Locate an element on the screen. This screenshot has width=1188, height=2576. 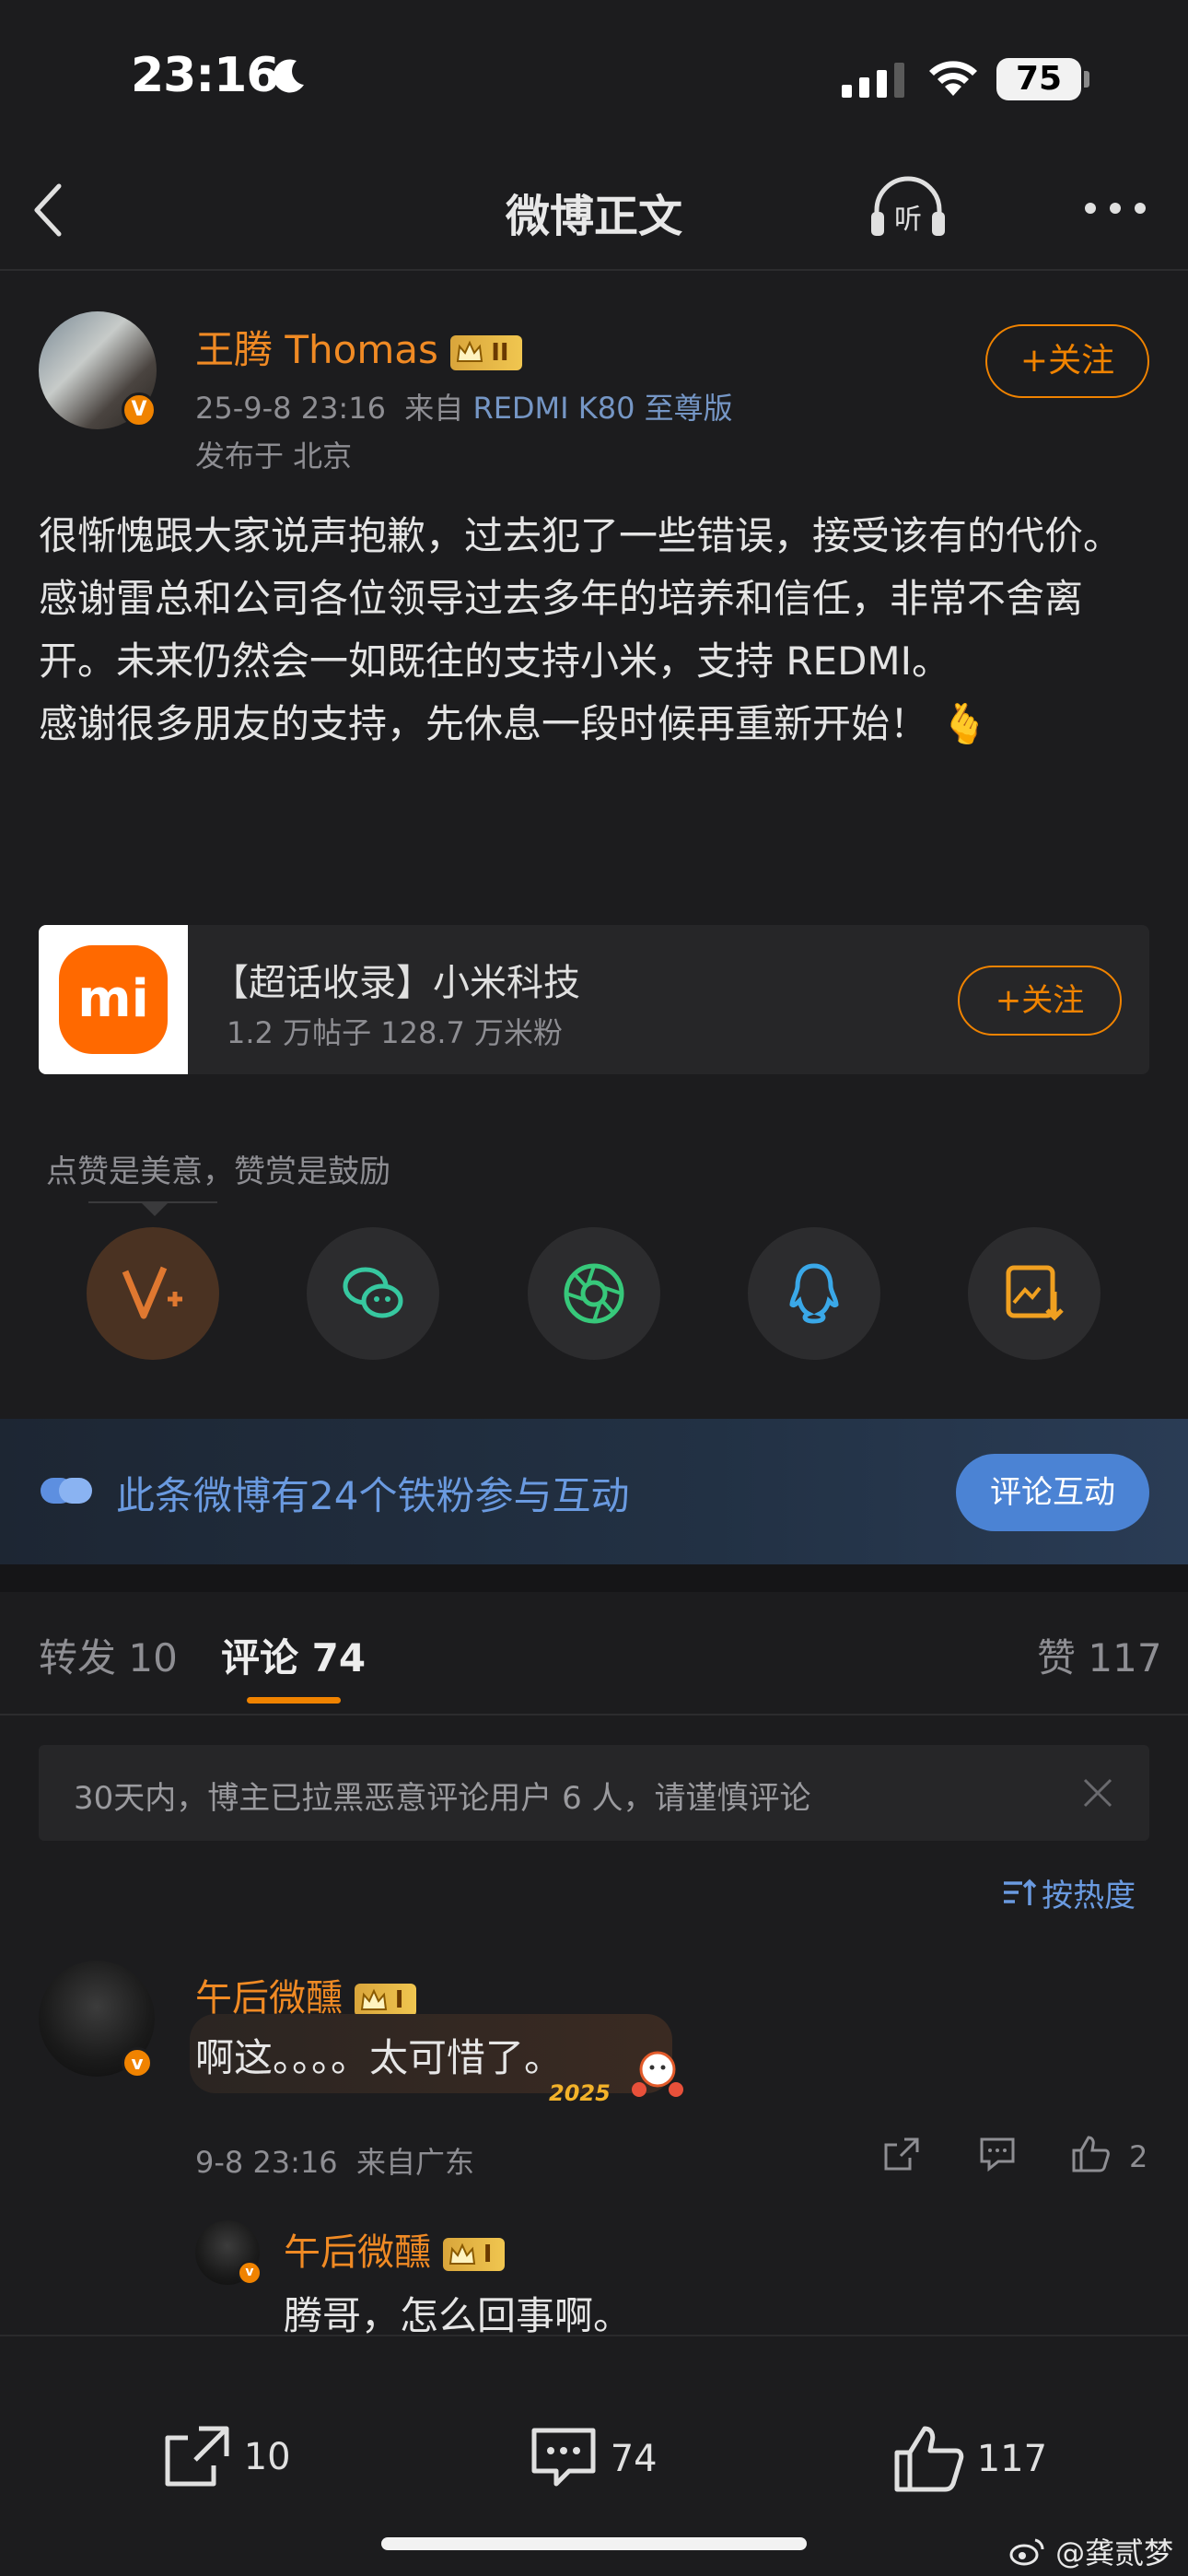
qq-icon is located at coordinates (814, 1293).